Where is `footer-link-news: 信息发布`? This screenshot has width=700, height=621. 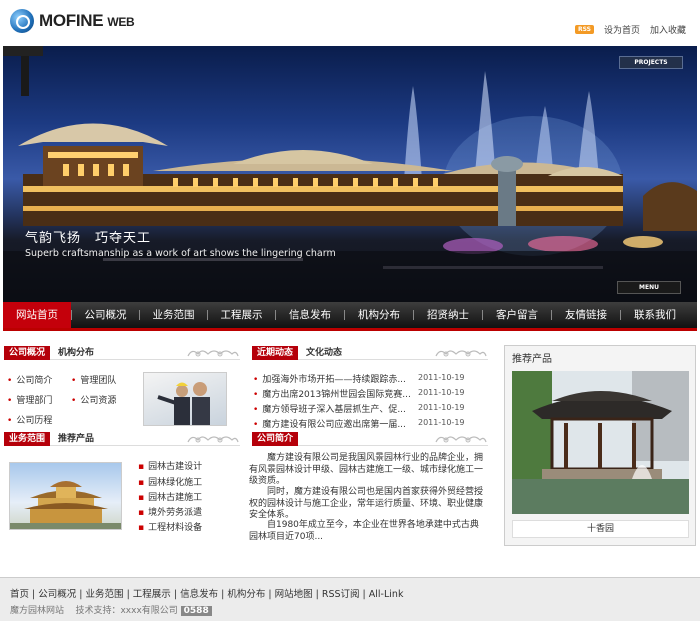 footer-link-news: 信息发布 is located at coordinates (199, 594).